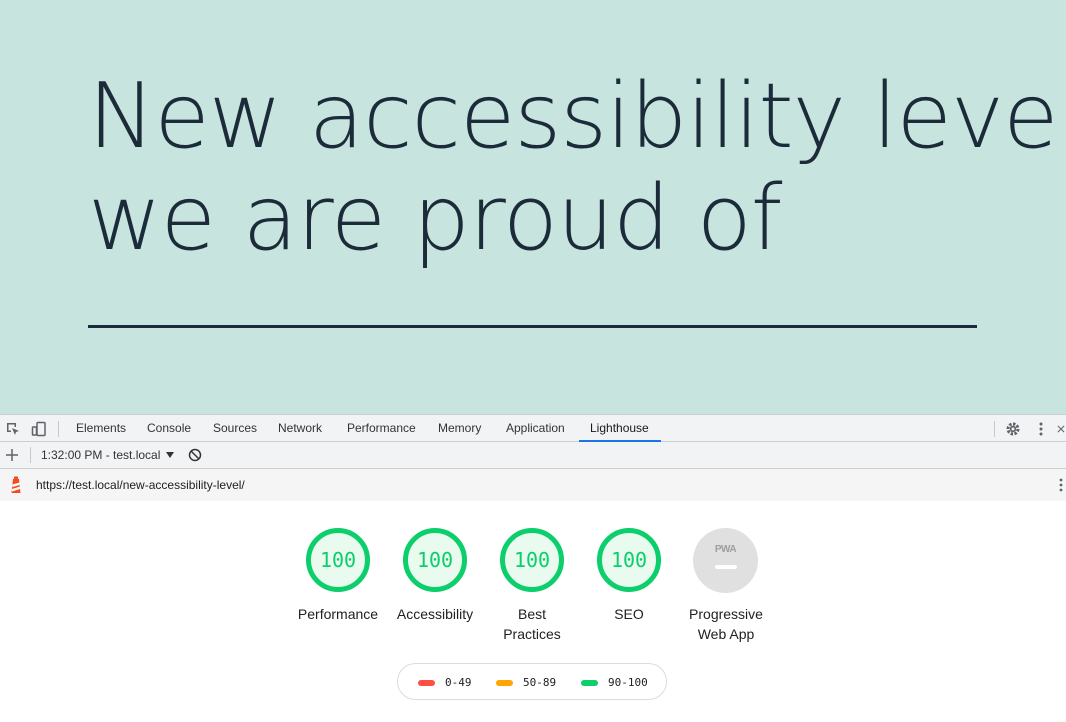 The height and width of the screenshot is (722, 1066). Describe the element at coordinates (435, 614) in the screenshot. I see `score-label: Accessibility` at that location.